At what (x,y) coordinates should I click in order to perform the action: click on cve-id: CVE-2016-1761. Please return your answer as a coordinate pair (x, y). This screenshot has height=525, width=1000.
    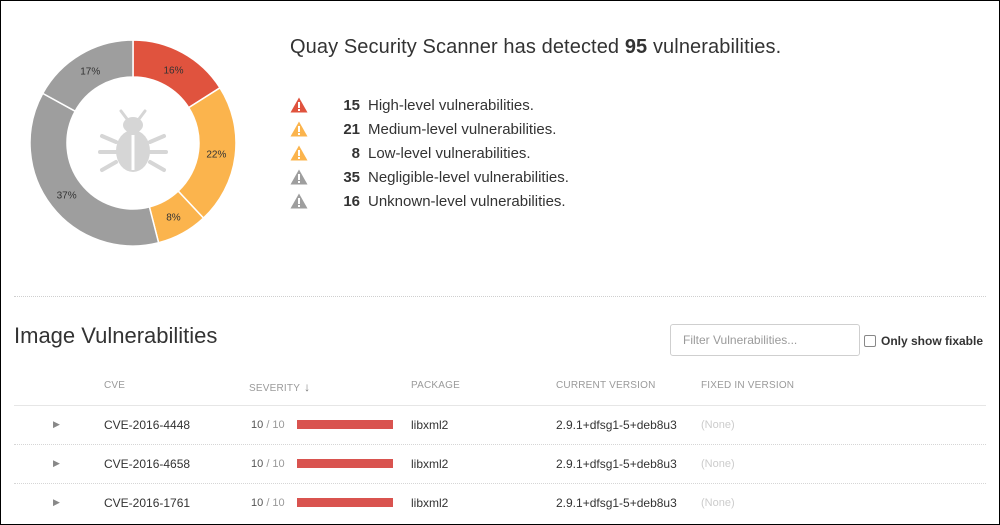
    Looking at the image, I should click on (147, 503).